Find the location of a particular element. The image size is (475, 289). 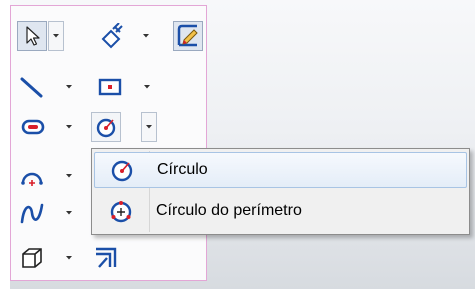

slot-dropdown is located at coordinates (69, 127).